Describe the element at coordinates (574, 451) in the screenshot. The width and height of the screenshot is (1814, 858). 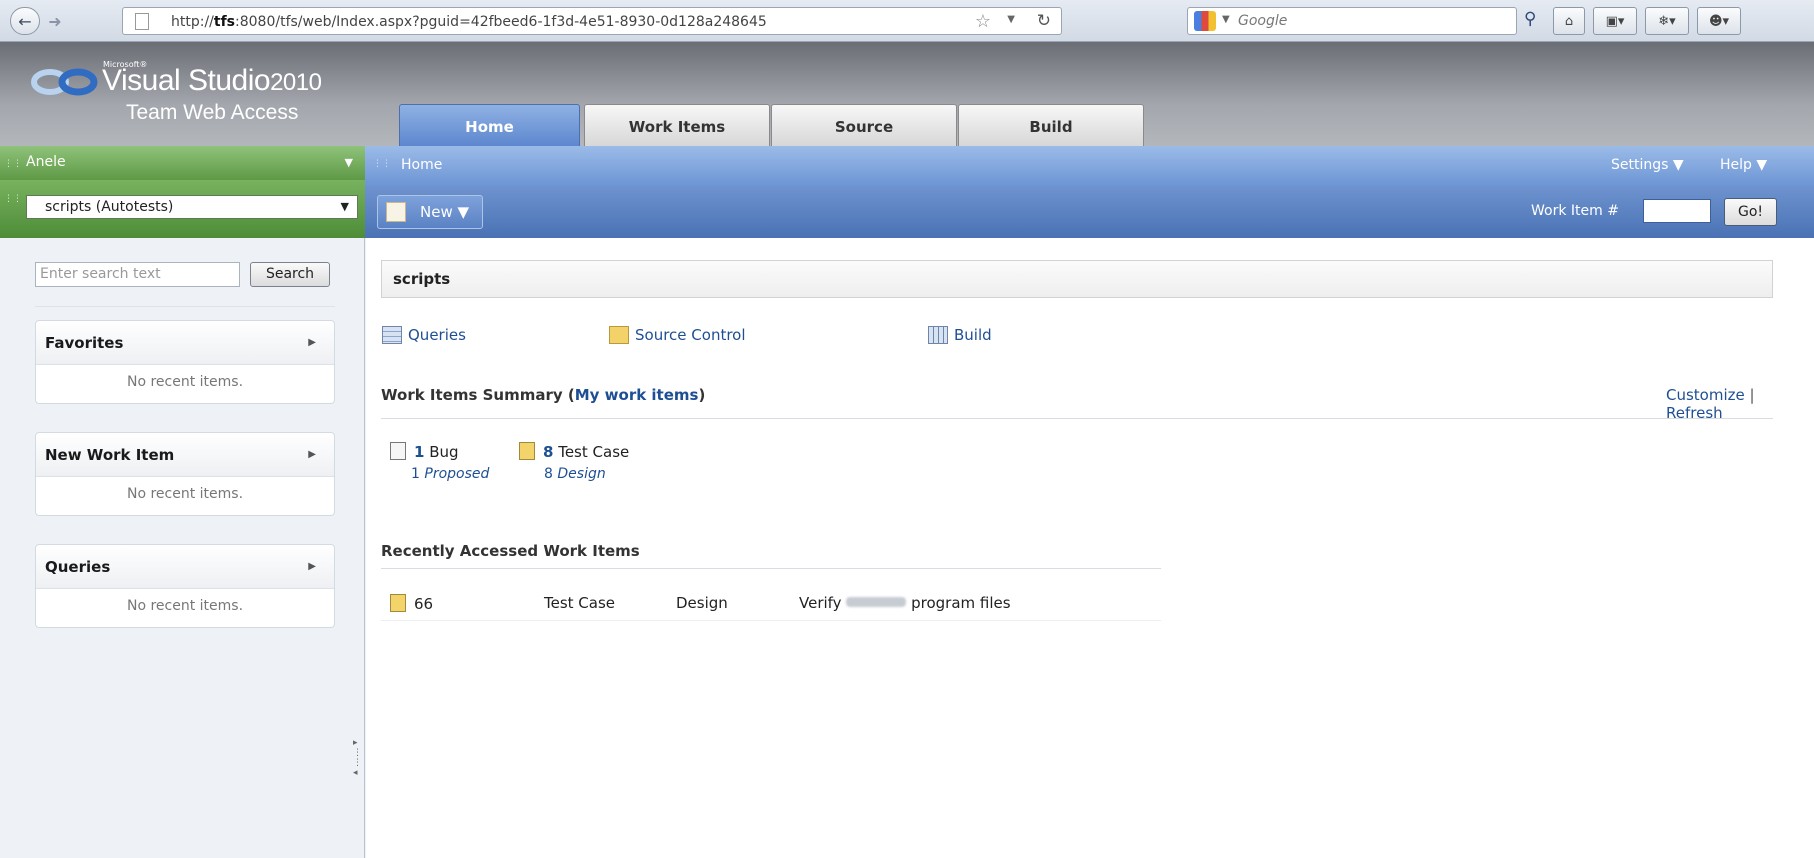
I see `summary-item-test-case: 8 Test Case` at that location.